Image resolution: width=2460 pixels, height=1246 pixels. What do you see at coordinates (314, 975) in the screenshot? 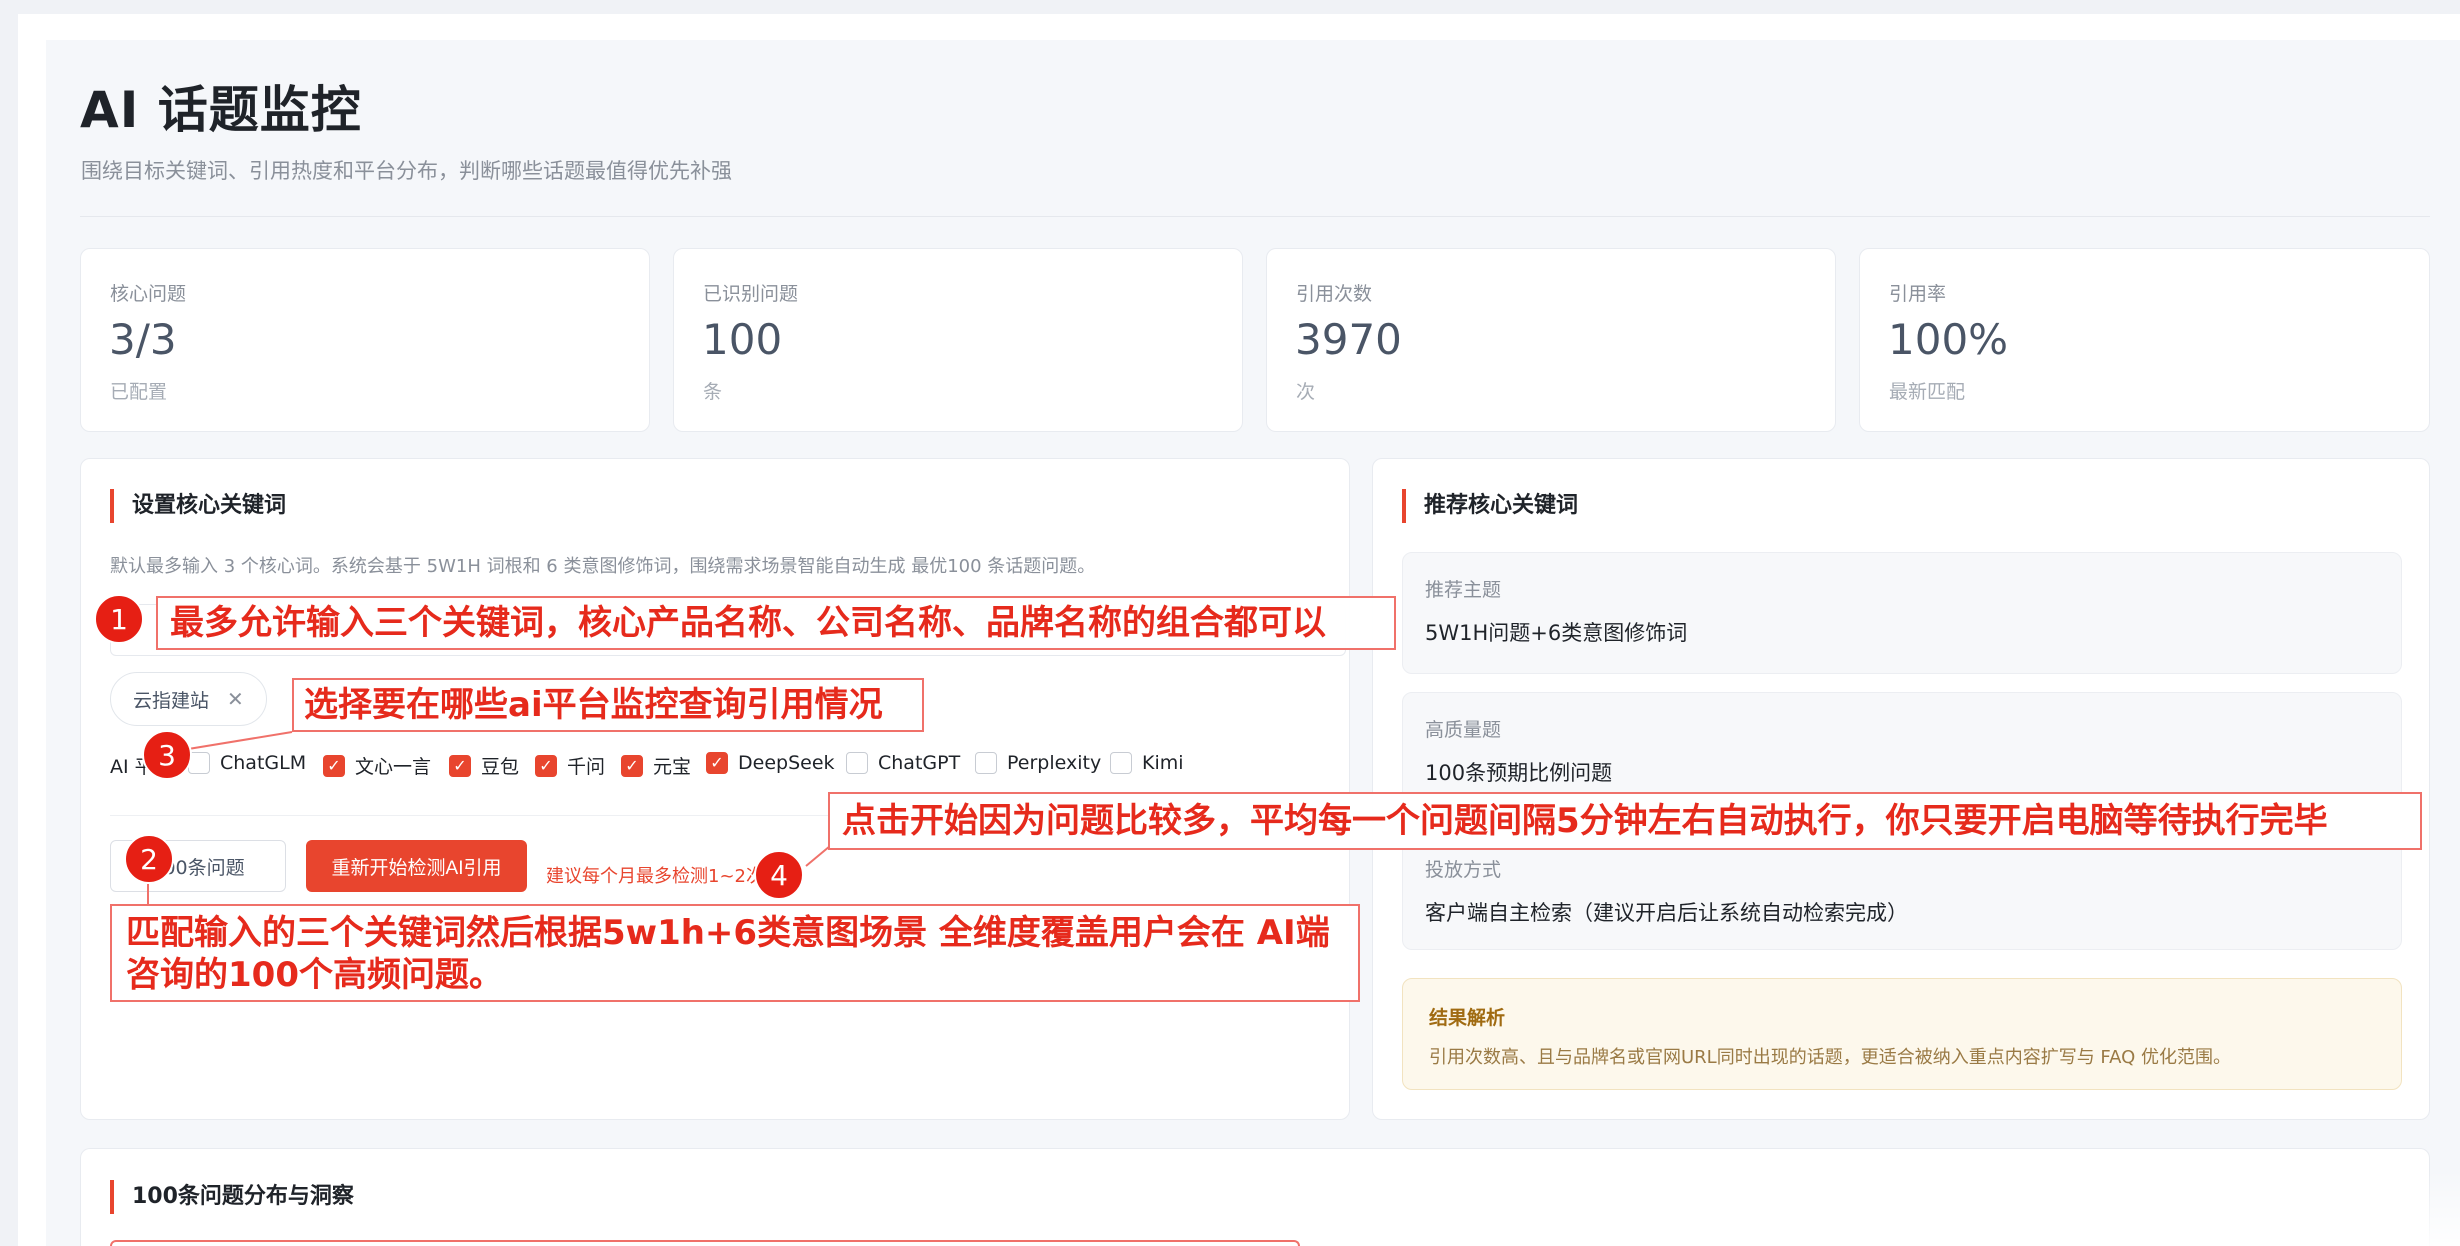
I see `annotation-text: 咨询的100个高频问题。` at bounding box center [314, 975].